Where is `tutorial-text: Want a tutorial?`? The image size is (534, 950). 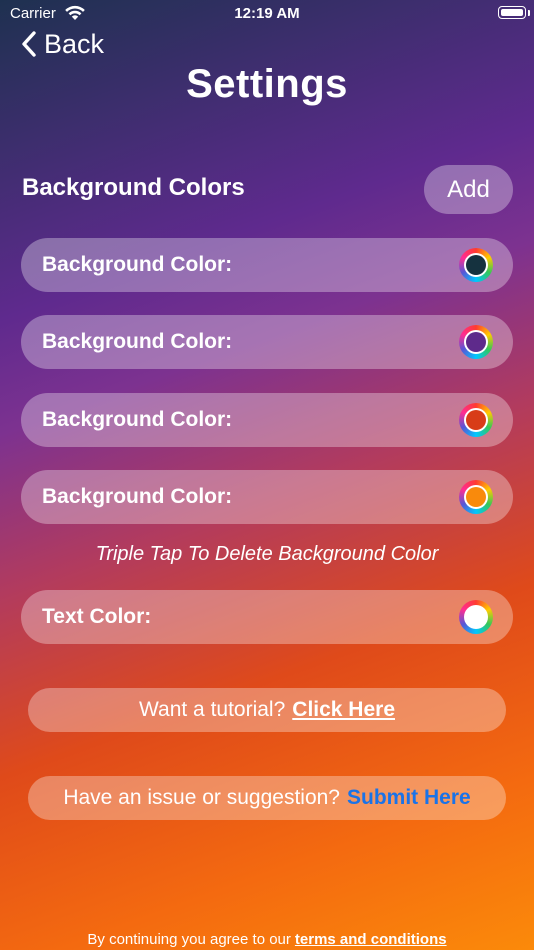 tutorial-text: Want a tutorial? is located at coordinates (212, 709).